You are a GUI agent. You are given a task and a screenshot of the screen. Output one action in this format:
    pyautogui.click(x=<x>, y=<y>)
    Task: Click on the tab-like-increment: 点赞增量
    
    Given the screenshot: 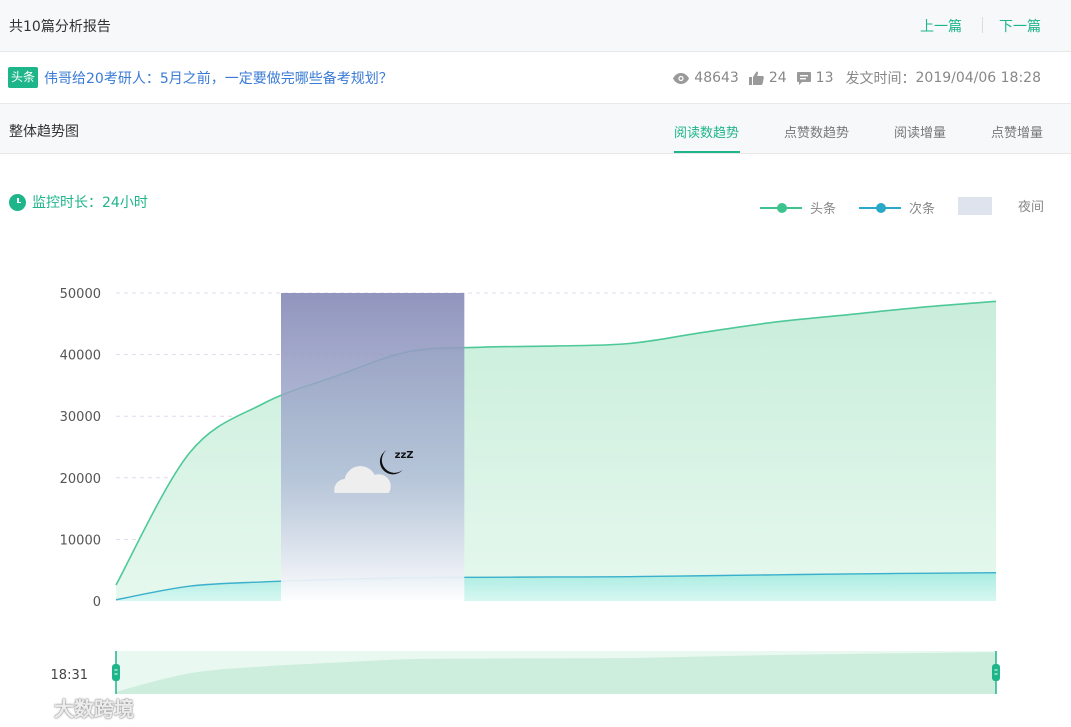 What is the action you would take?
    pyautogui.click(x=1017, y=131)
    